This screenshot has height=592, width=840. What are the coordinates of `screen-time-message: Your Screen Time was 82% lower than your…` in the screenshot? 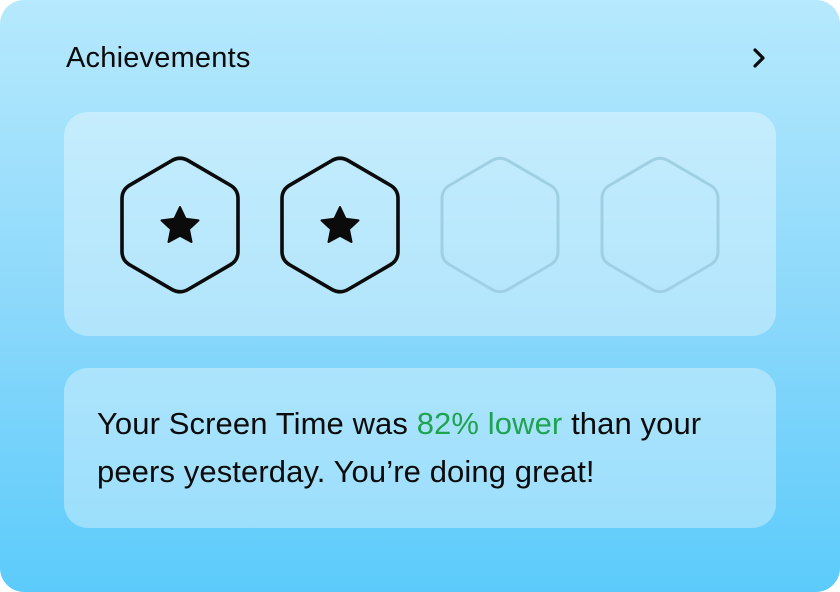 It's located at (427, 448).